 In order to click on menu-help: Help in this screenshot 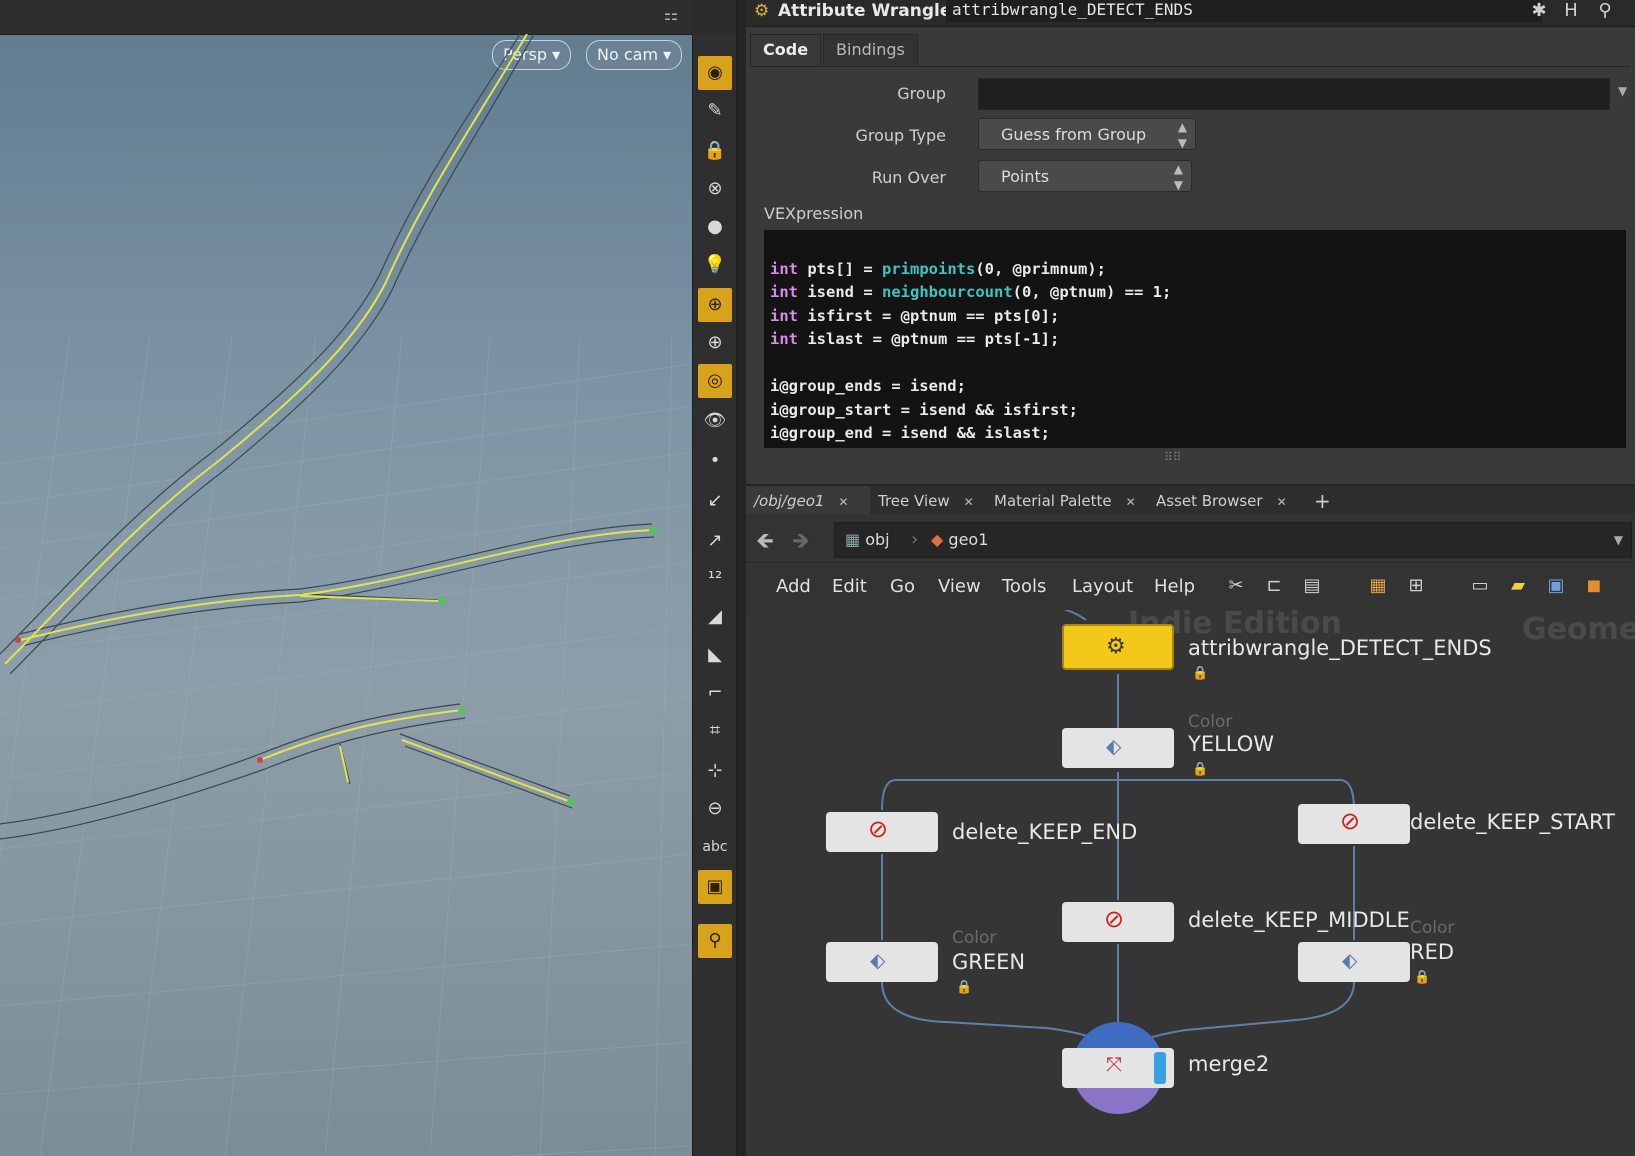, I will do `click(1174, 587)`.